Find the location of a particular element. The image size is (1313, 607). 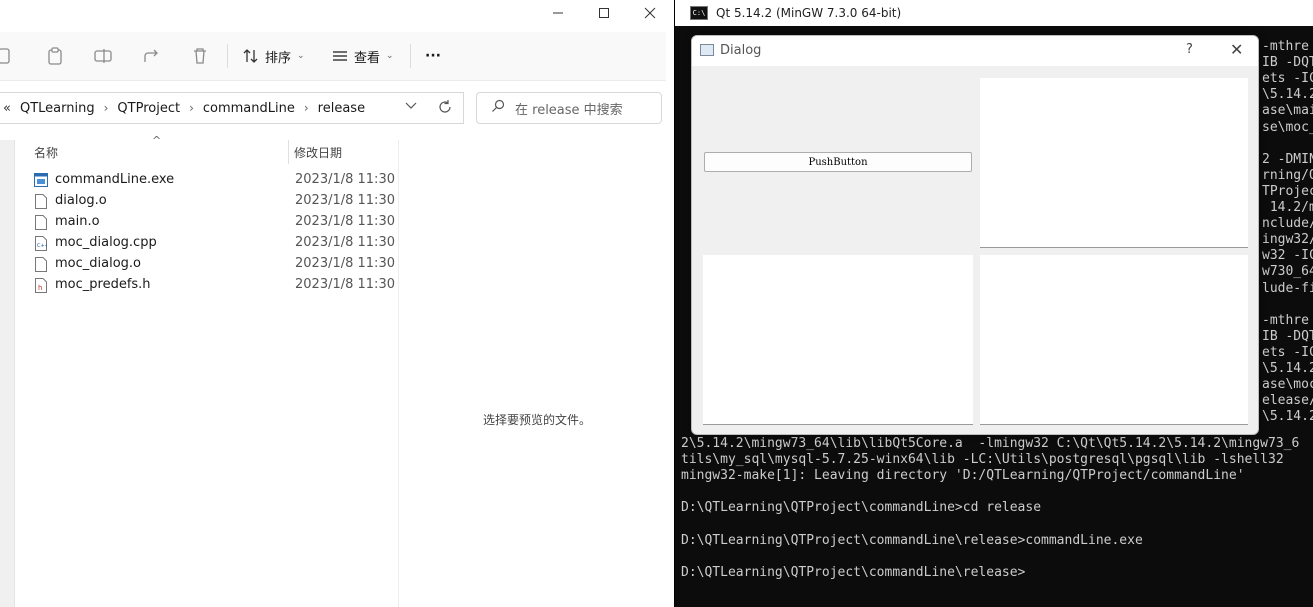

breadcrumb-qtproject: QTProject is located at coordinates (148, 108).